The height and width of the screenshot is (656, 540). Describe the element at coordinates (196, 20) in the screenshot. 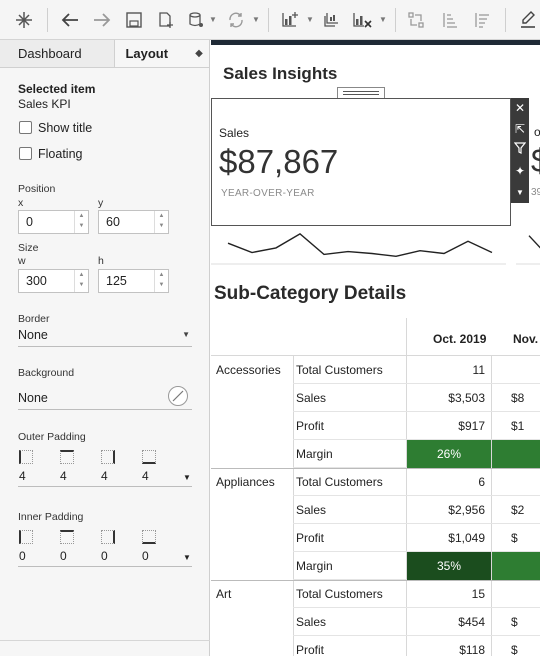

I see `datasource-icon` at that location.